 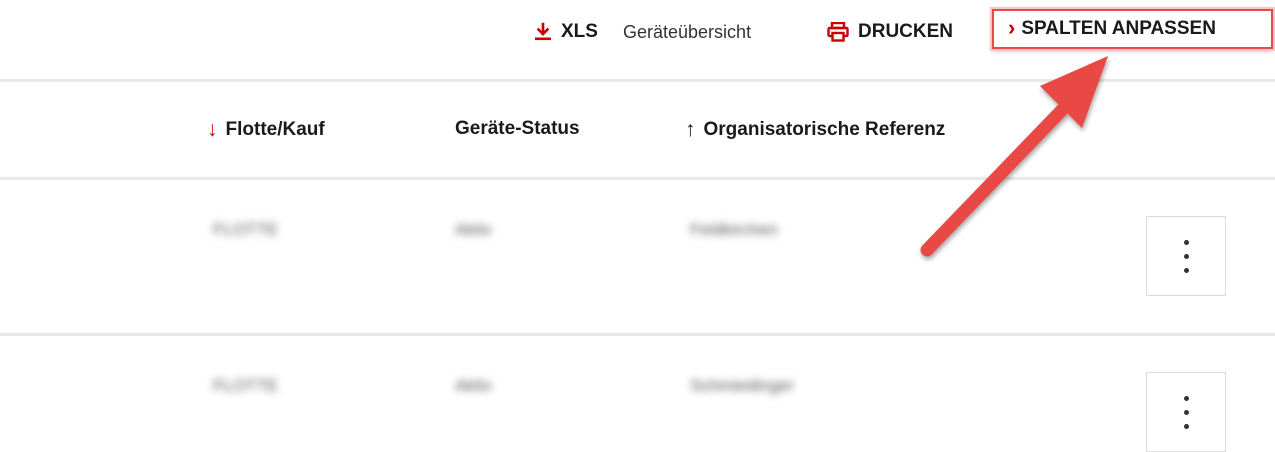 What do you see at coordinates (734, 229) in the screenshot?
I see `cell-org-reference: Feldkirchen` at bounding box center [734, 229].